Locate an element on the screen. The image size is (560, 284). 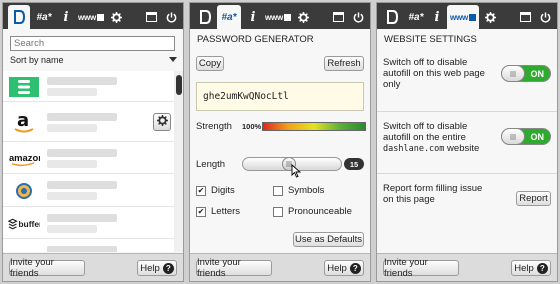
svg-text: amazon is located at coordinates (24, 156).